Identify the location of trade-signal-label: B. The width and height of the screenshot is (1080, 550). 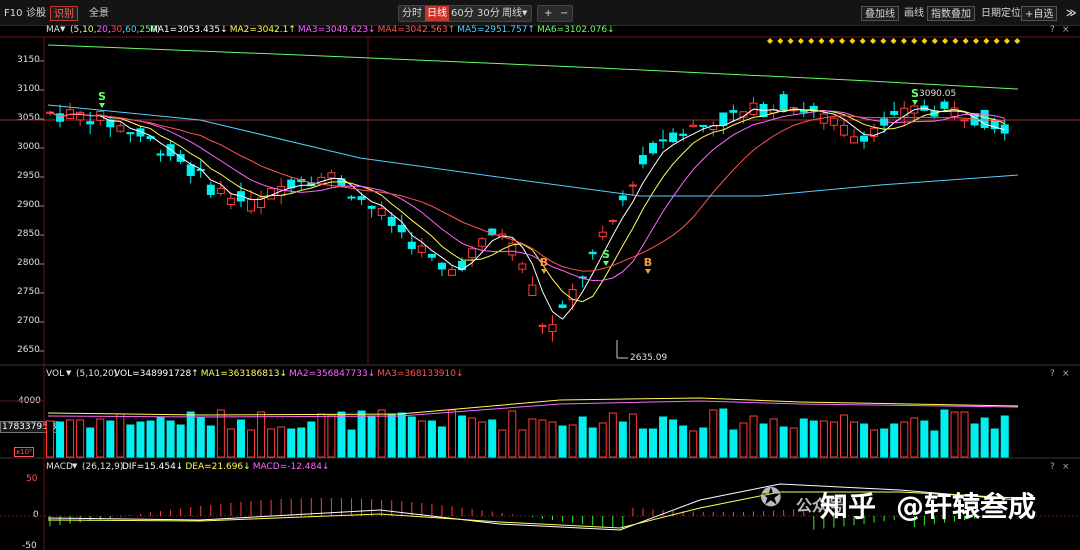
(544, 262).